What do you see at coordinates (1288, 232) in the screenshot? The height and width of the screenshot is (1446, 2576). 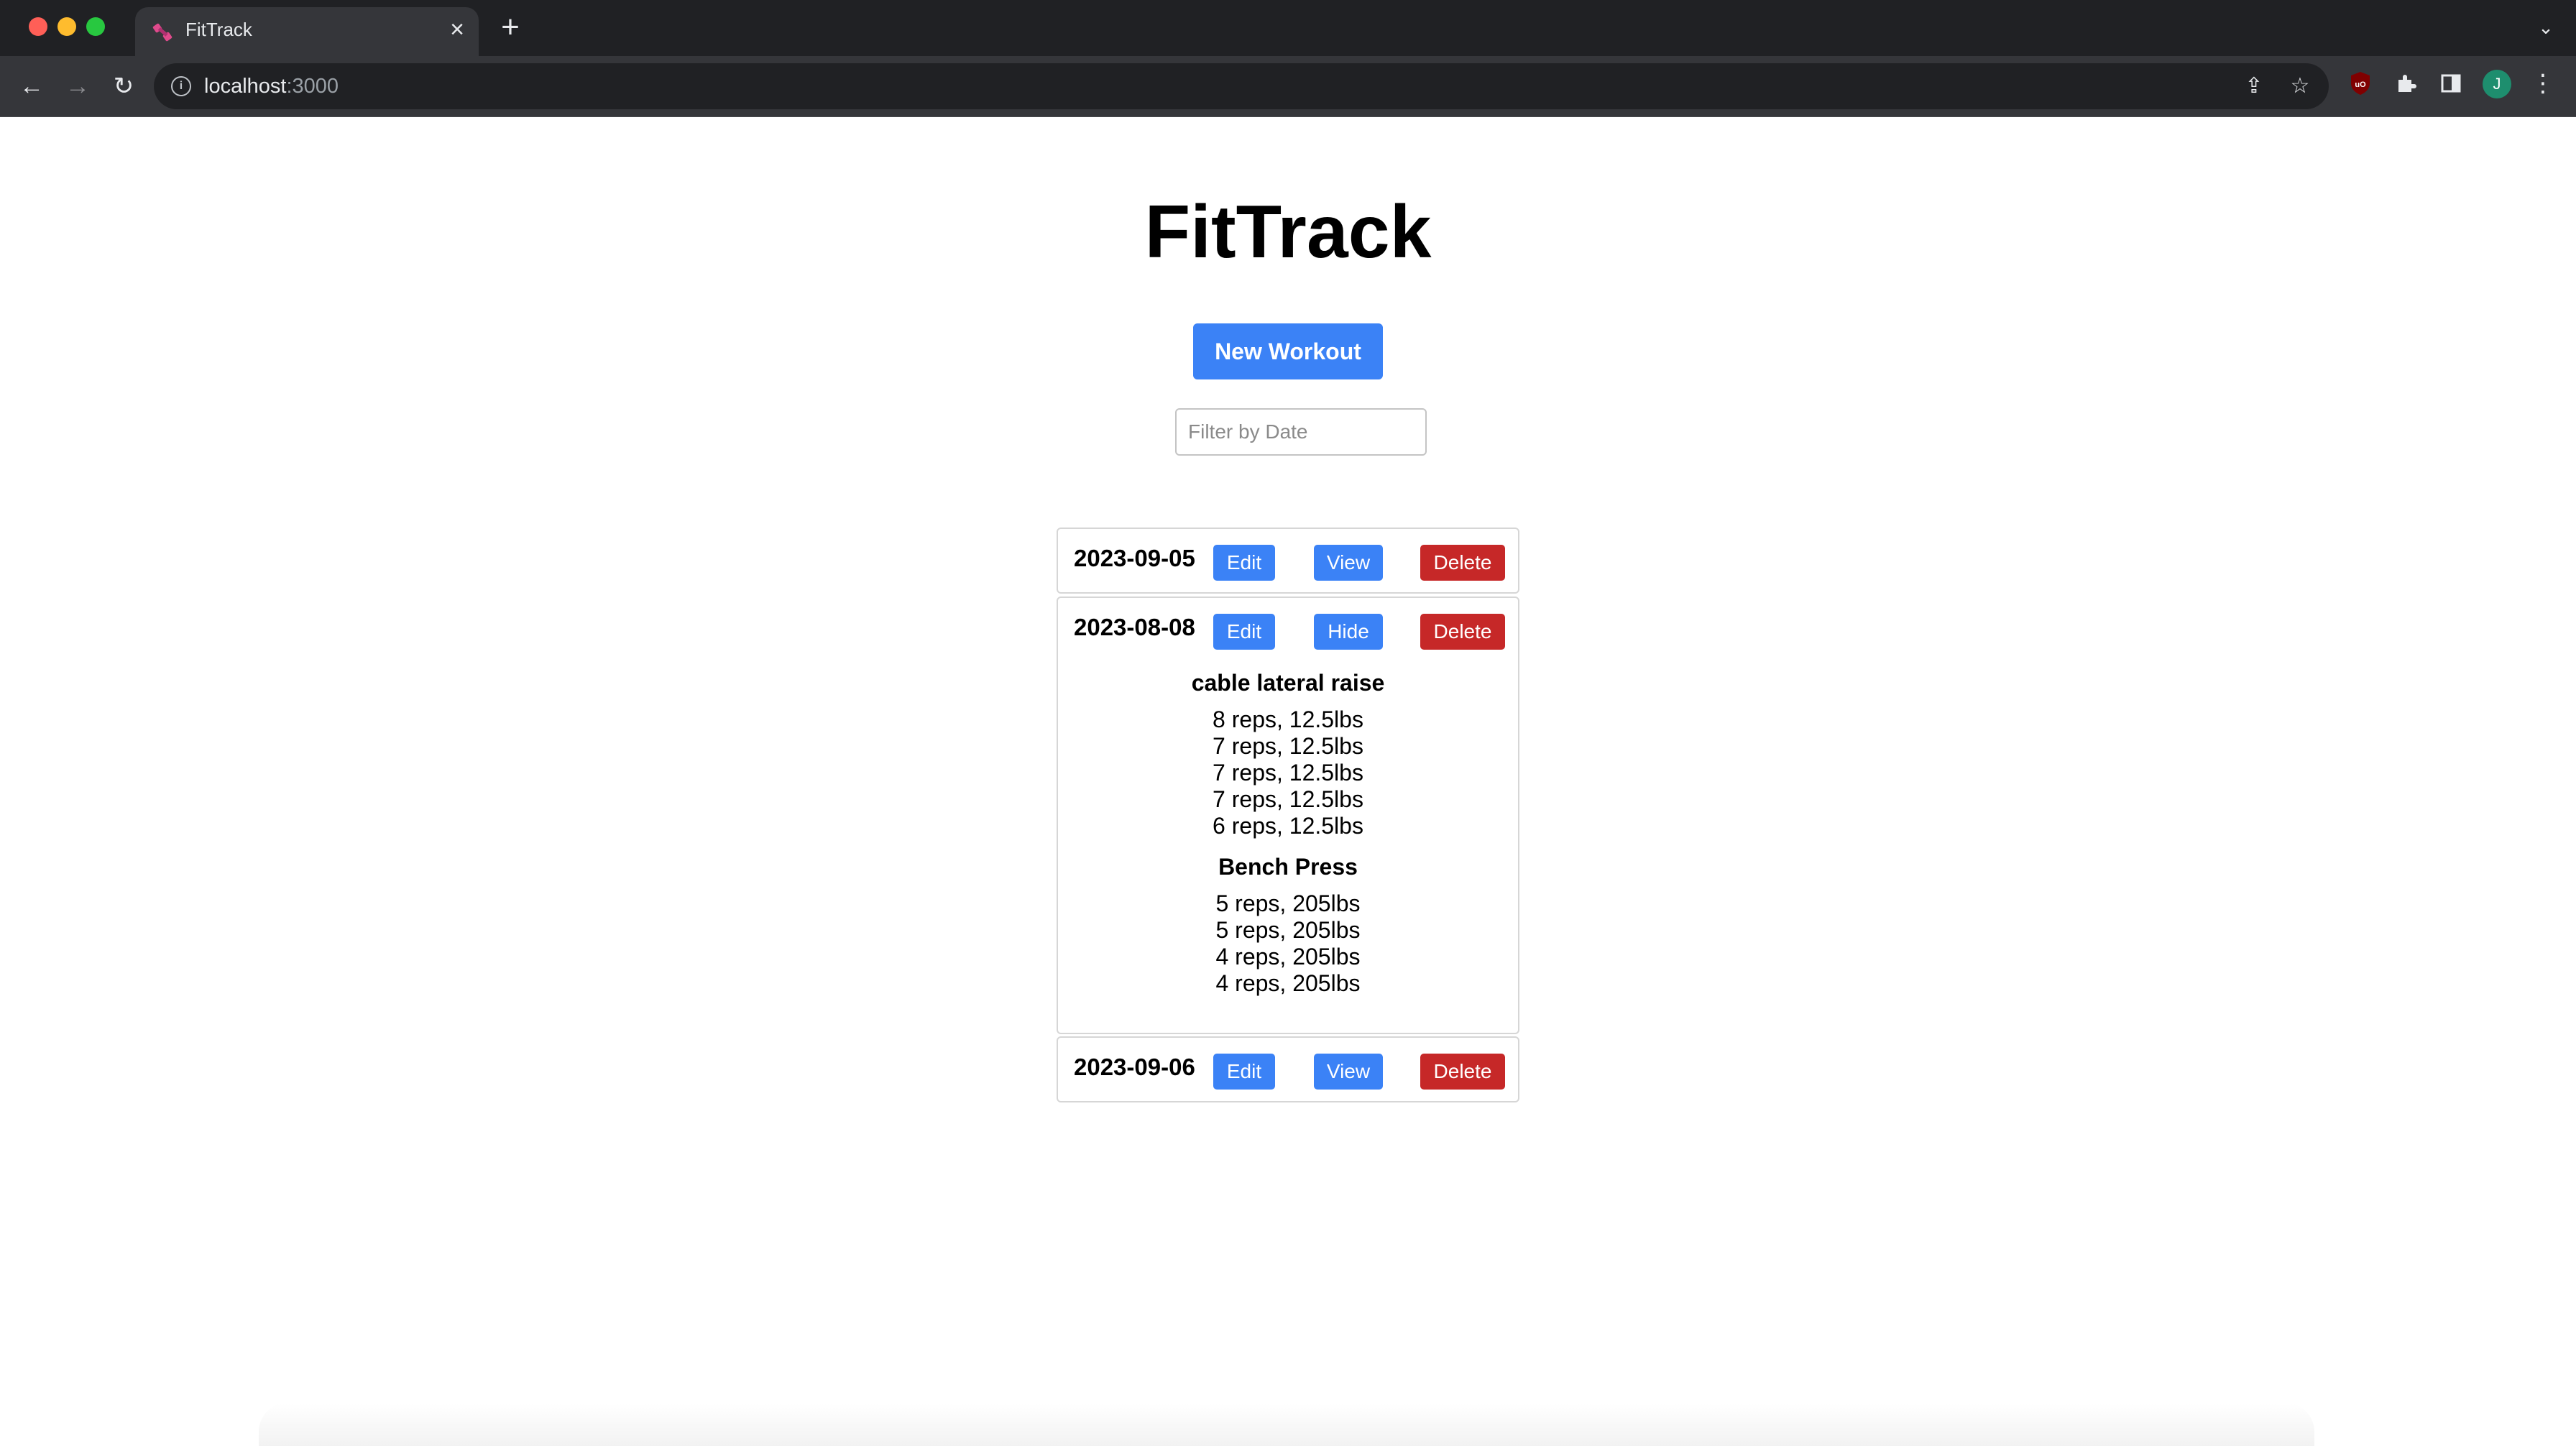 I see `page-title: FitTrack` at bounding box center [1288, 232].